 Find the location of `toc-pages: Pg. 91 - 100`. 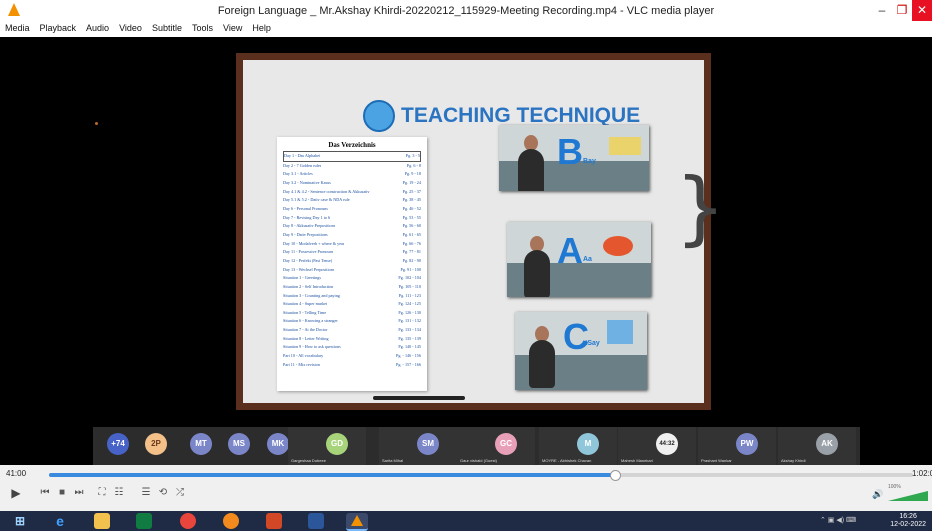

toc-pages: Pg. 91 - 100 is located at coordinates (410, 269).